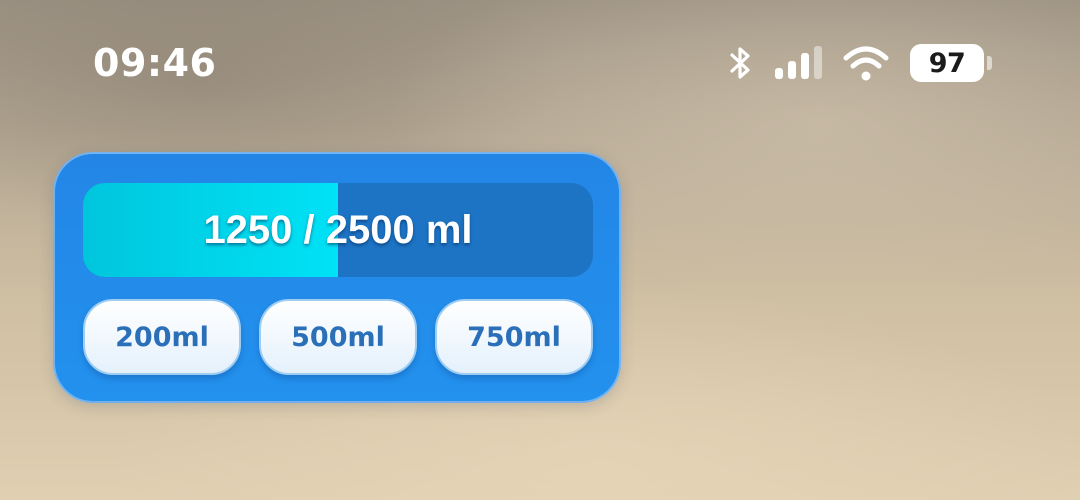  What do you see at coordinates (162, 337) in the screenshot?
I see `add-200ml-button: 200ml` at bounding box center [162, 337].